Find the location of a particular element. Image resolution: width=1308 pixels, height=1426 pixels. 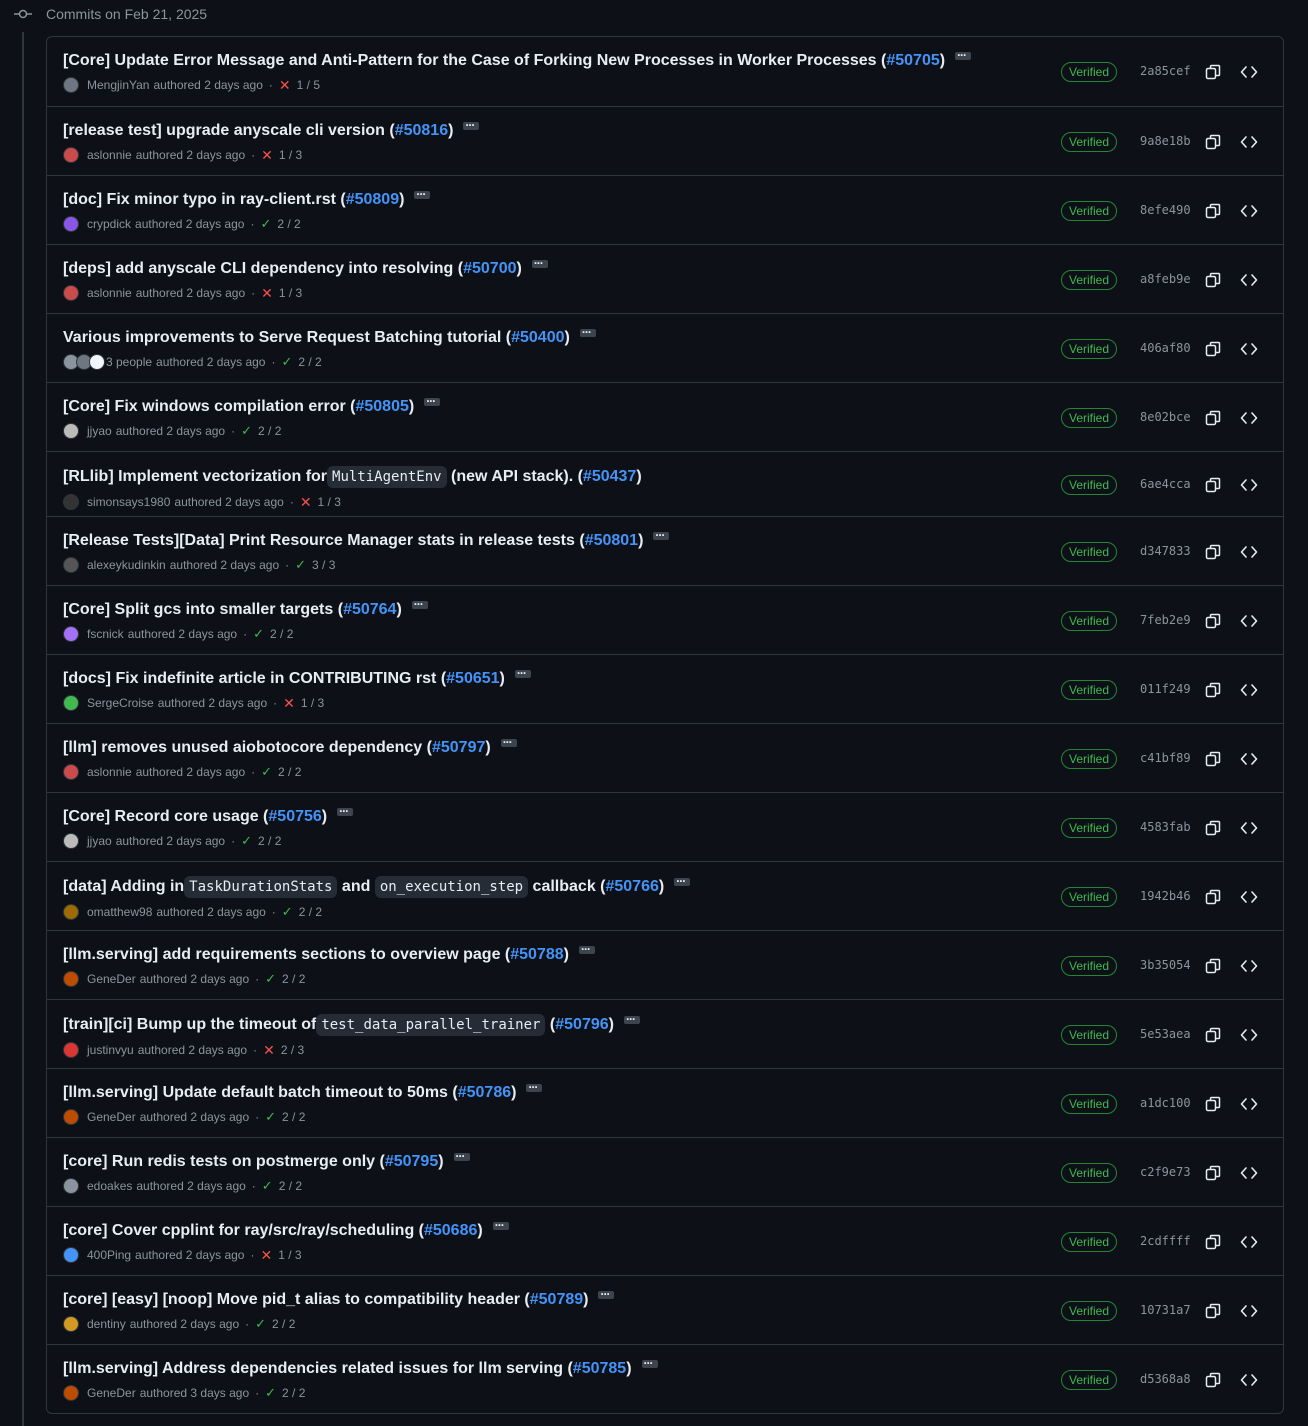

pull-request-link: #50788 is located at coordinates (536, 955).